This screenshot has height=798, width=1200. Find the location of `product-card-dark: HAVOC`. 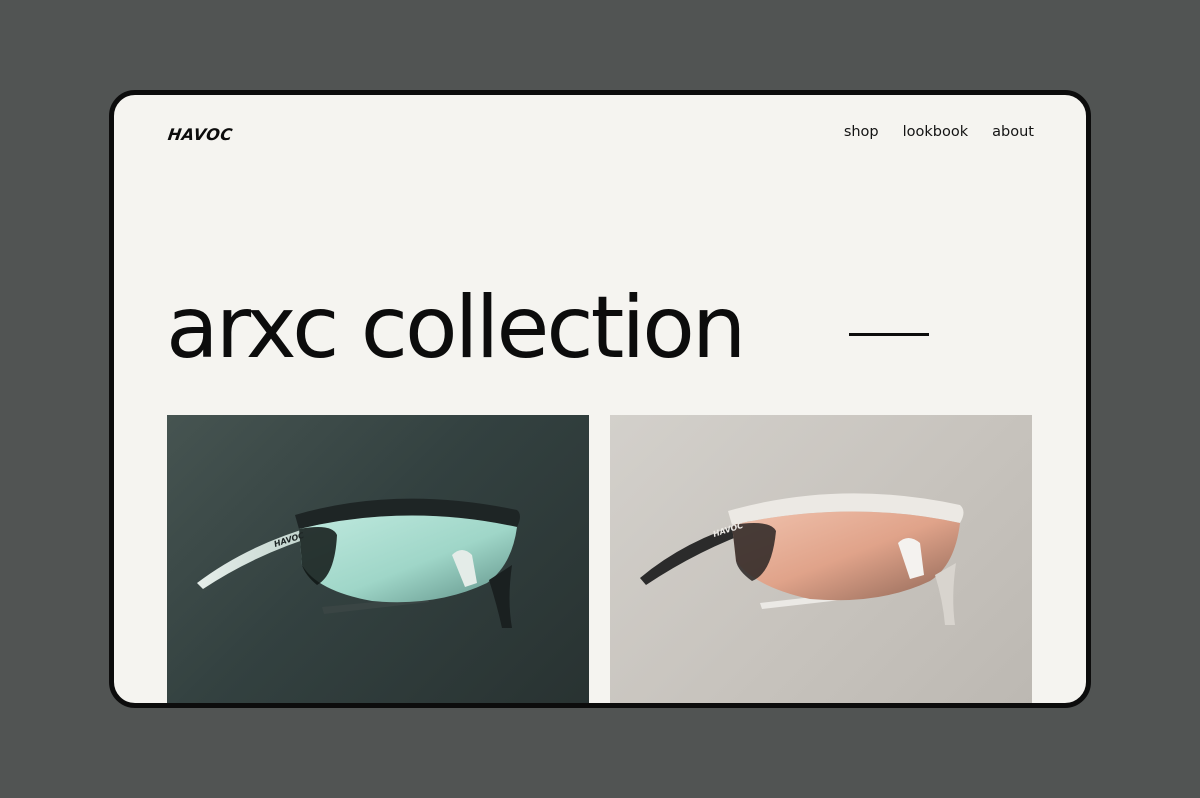

product-card-dark: HAVOC is located at coordinates (378, 559).